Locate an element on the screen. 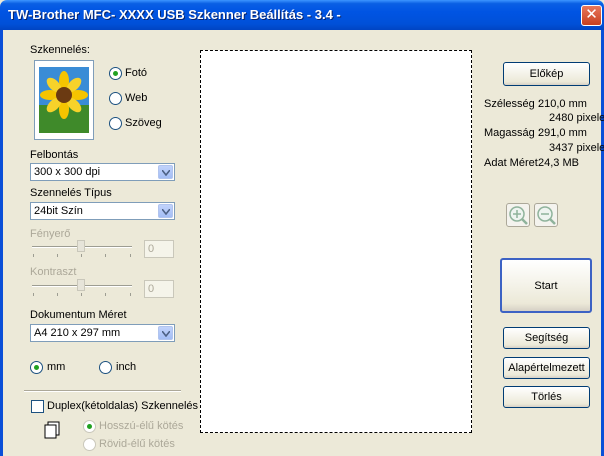  document-size-label: Dokumentum Méret is located at coordinates (78, 315).